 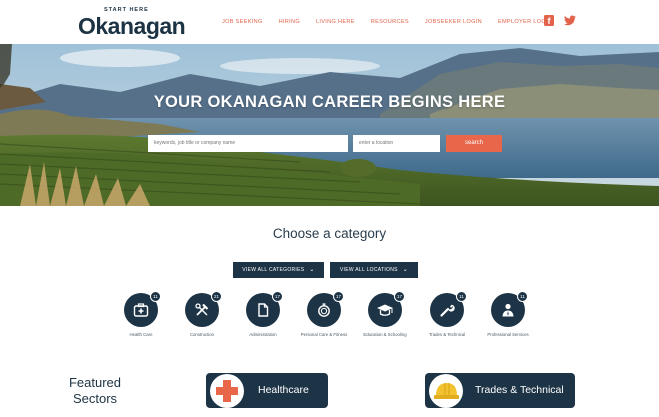 What do you see at coordinates (95, 398) in the screenshot?
I see `featured-heading-line2: Sectors` at bounding box center [95, 398].